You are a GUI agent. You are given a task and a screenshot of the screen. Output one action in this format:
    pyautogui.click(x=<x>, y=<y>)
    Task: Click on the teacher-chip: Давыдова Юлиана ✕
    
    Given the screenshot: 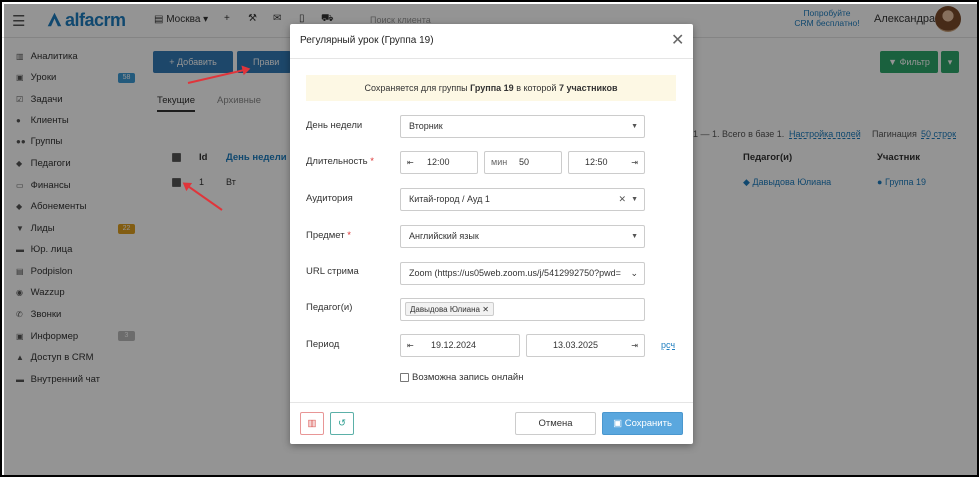 What is the action you would take?
    pyautogui.click(x=449, y=309)
    